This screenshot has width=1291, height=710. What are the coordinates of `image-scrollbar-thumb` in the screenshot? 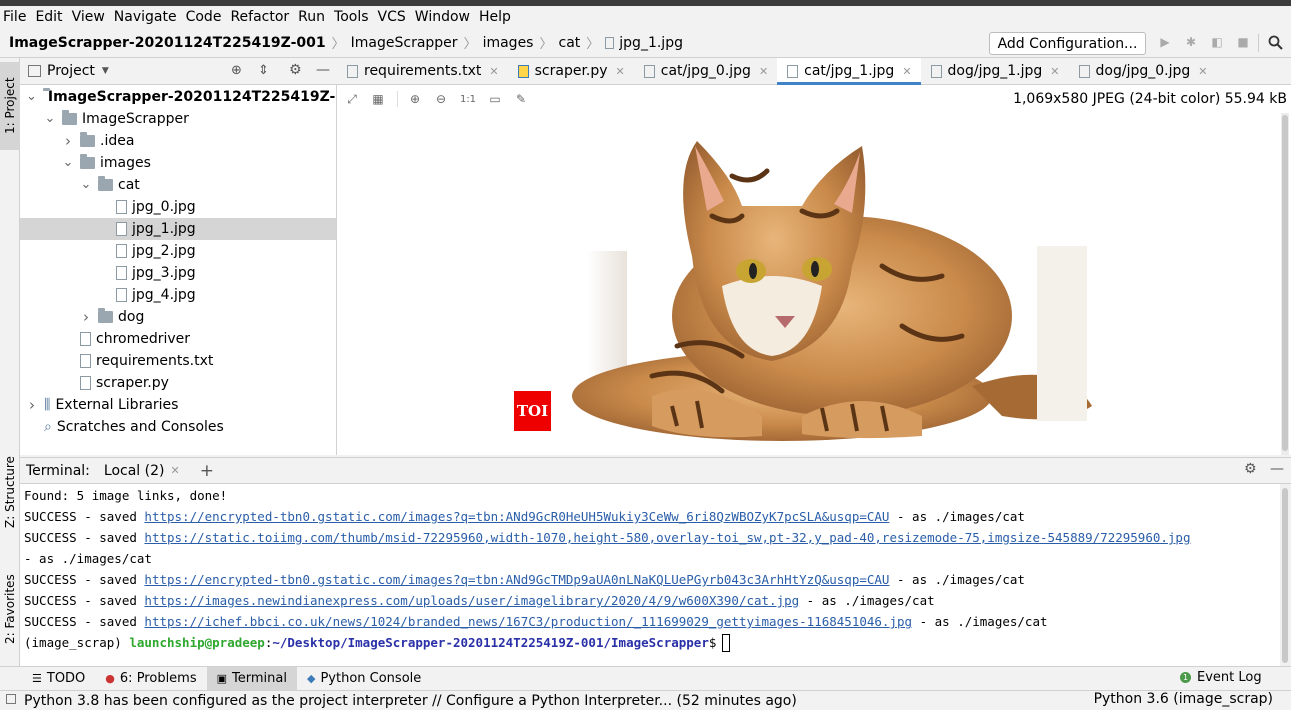 It's located at (1285, 283).